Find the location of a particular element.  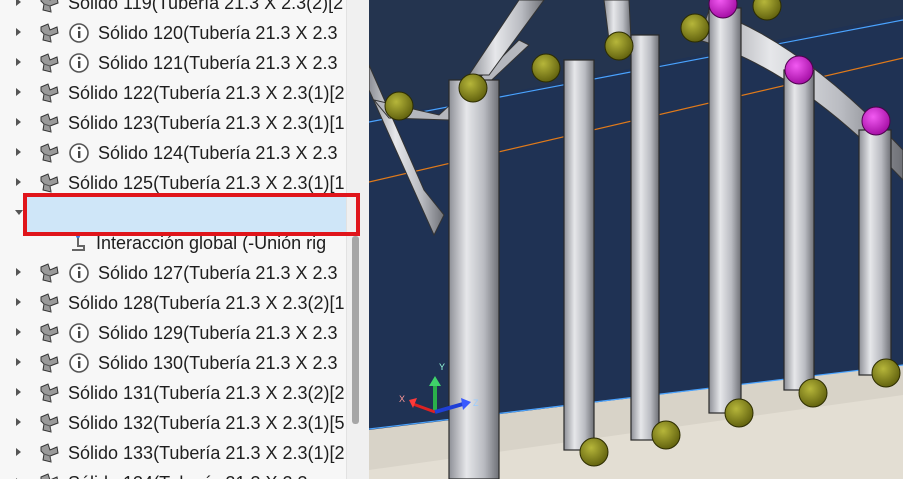

tree-item: Sólido 131(Tubería 21.3 X 2.3(2)[2 is located at coordinates (173, 393).